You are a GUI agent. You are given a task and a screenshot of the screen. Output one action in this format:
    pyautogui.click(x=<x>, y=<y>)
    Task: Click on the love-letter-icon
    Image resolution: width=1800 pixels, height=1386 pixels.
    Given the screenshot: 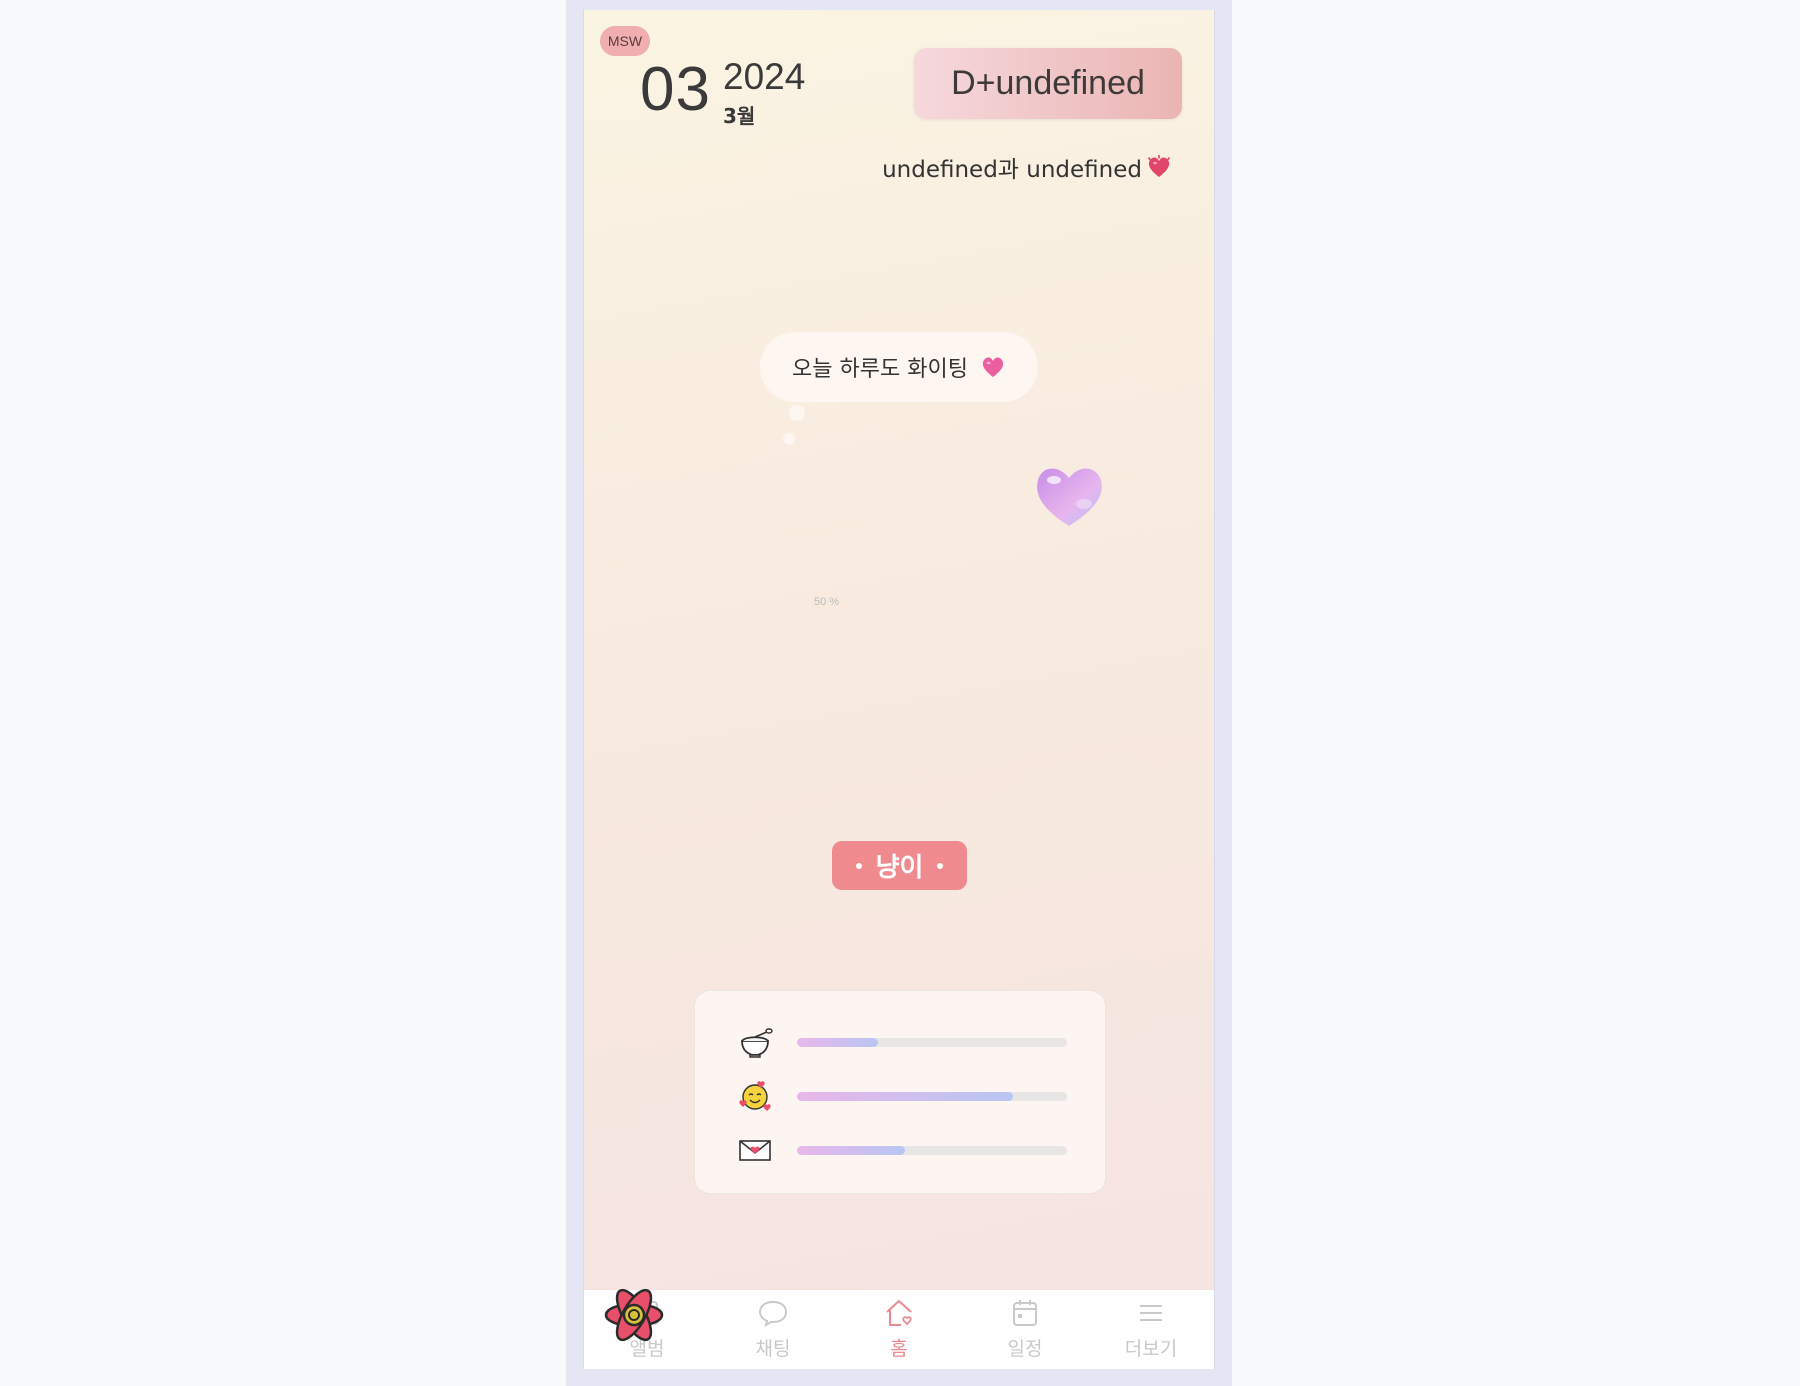 What is the action you would take?
    pyautogui.click(x=755, y=1150)
    